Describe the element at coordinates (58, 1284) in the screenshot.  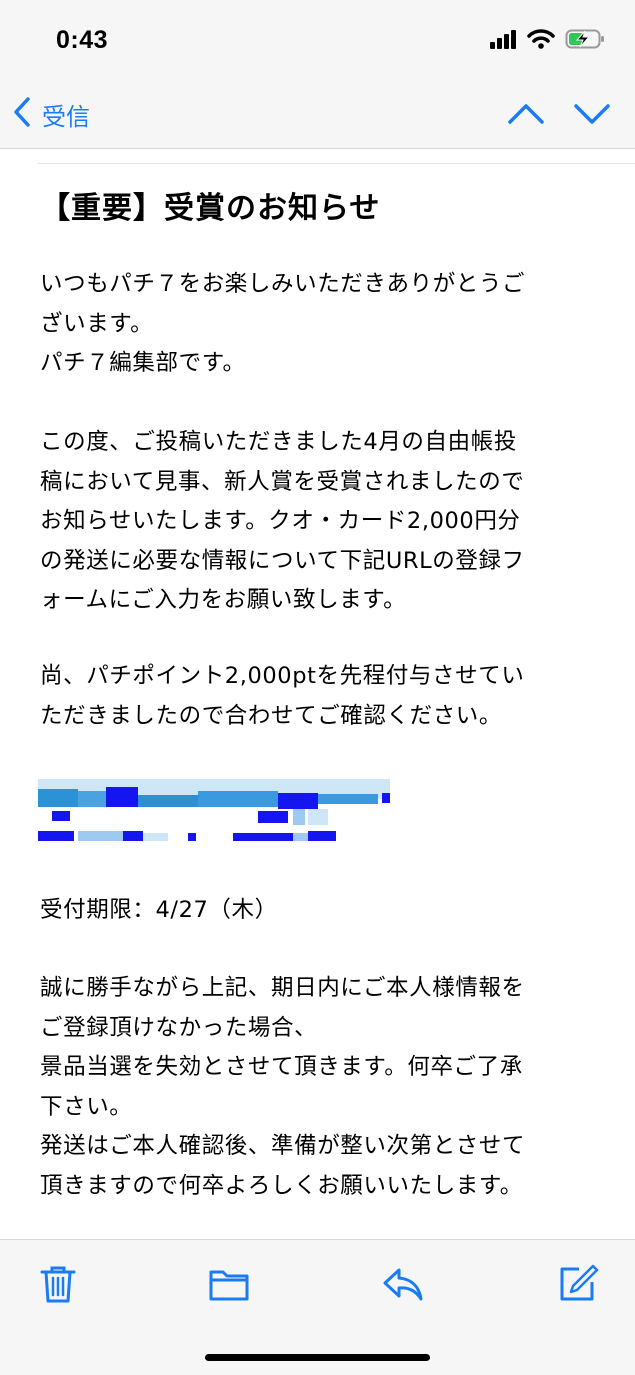
I see `delete-button` at that location.